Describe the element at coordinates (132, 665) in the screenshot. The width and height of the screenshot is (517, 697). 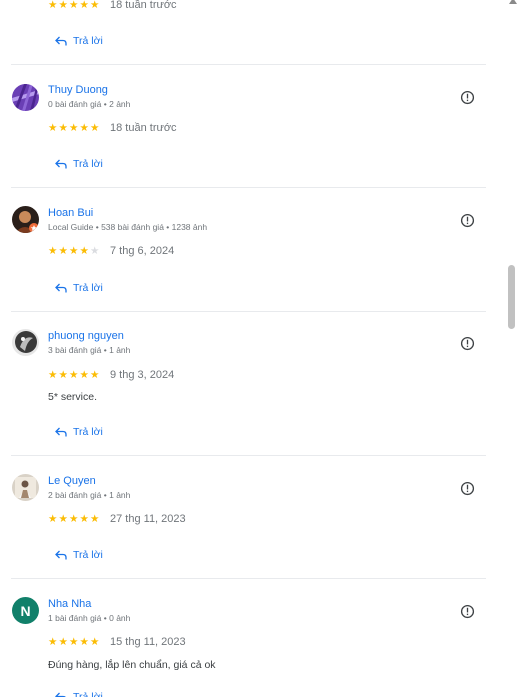
I see `review-text: Đúng hàng, lắp lên chuẩn, giá cả ok` at that location.